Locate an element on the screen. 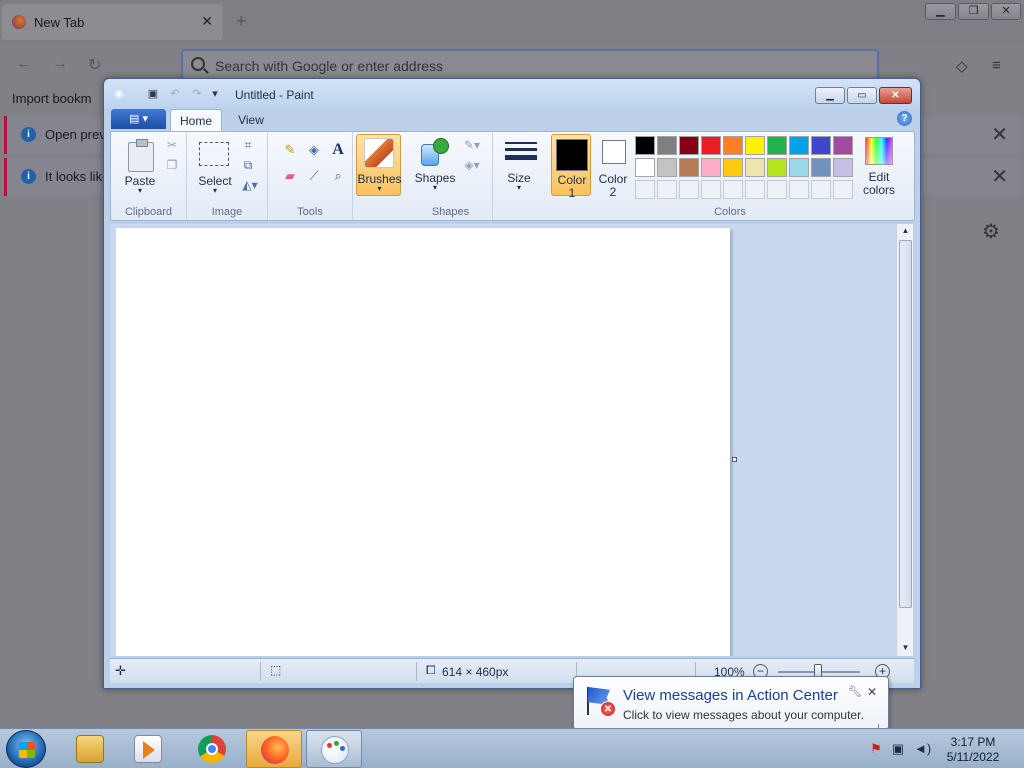 This screenshot has width=1024, height=768. pocket-icon: ◇ is located at coordinates (962, 66).